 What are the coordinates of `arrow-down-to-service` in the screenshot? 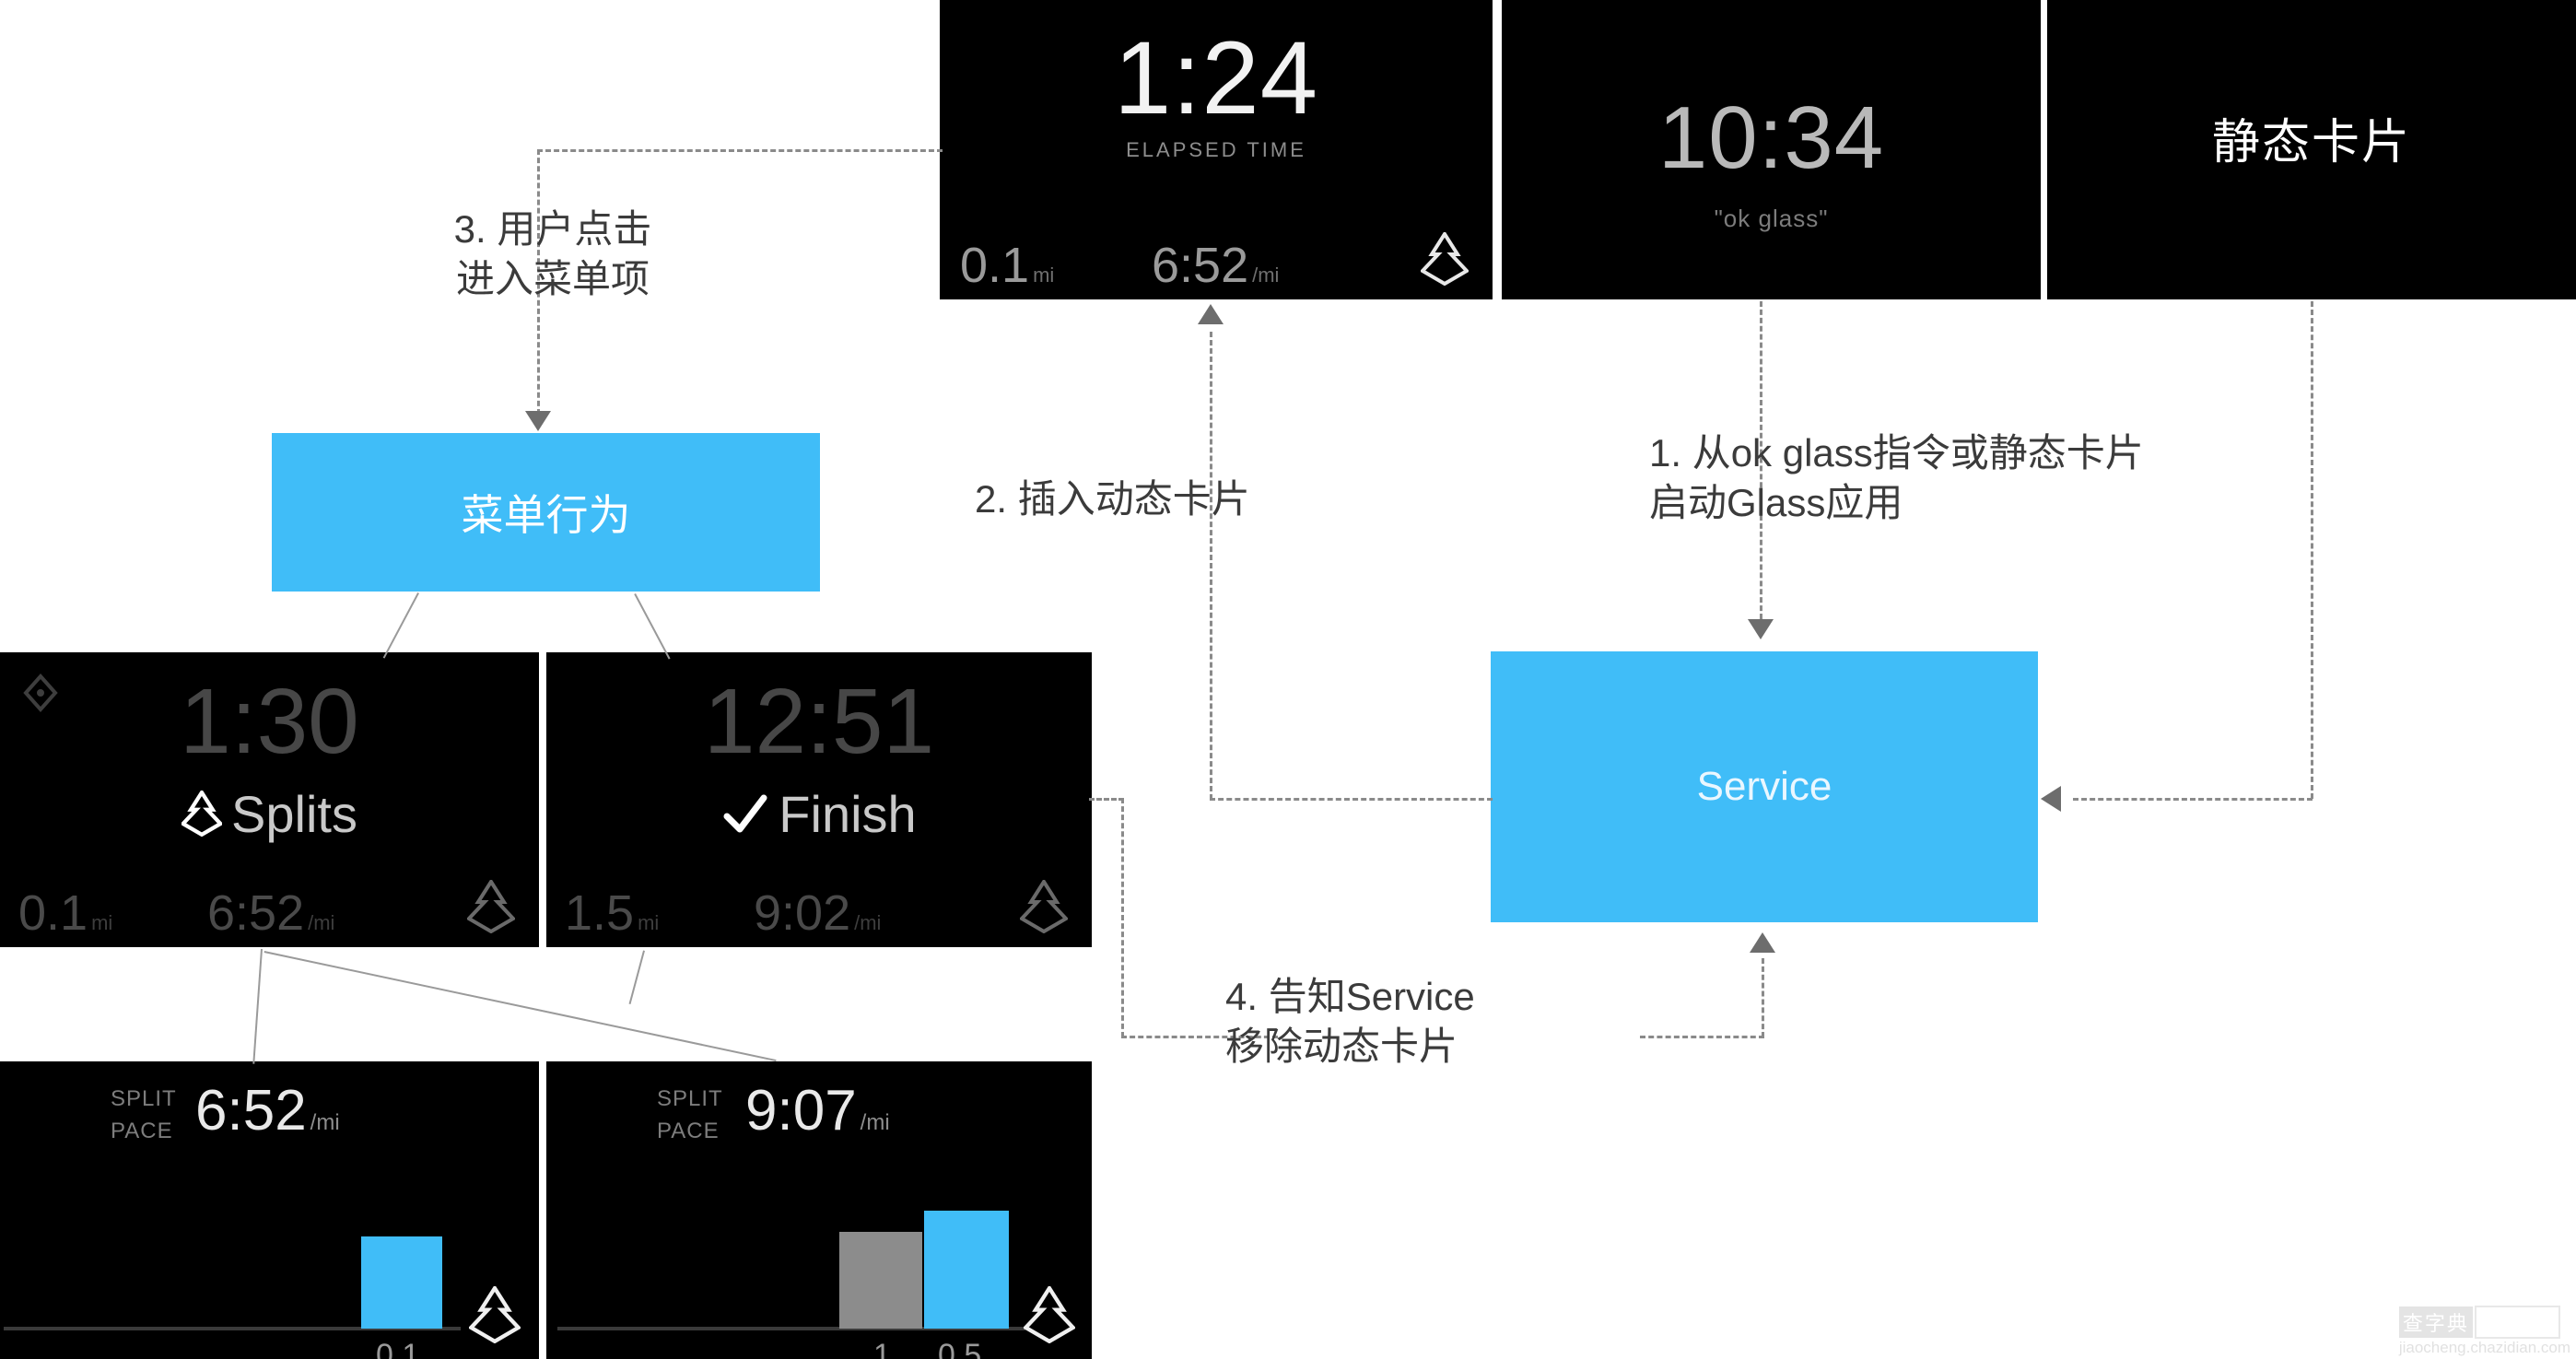 It's located at (1761, 629).